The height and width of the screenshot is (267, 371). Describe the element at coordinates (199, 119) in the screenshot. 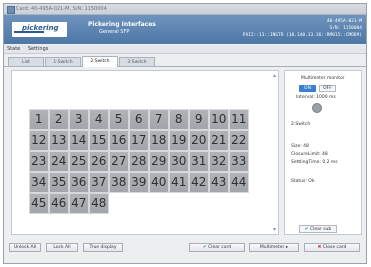

I see `switch-cell: 9` at that location.